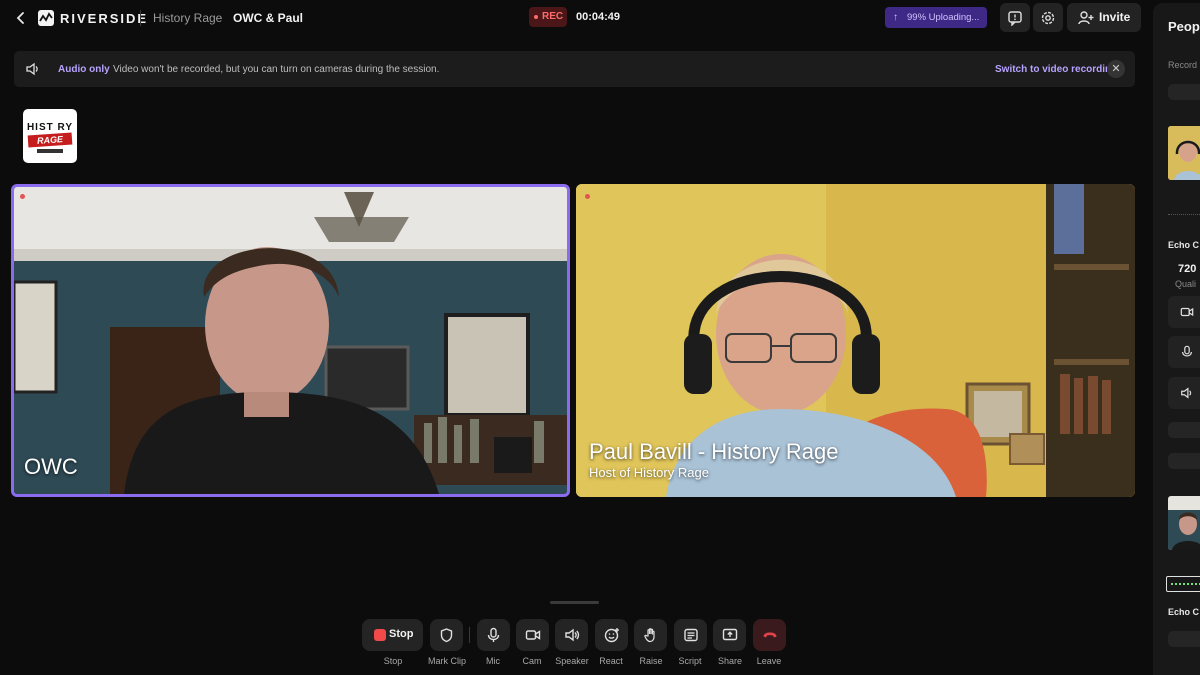 This screenshot has height=675, width=1200. I want to click on add-user-icon, so click(1086, 18).